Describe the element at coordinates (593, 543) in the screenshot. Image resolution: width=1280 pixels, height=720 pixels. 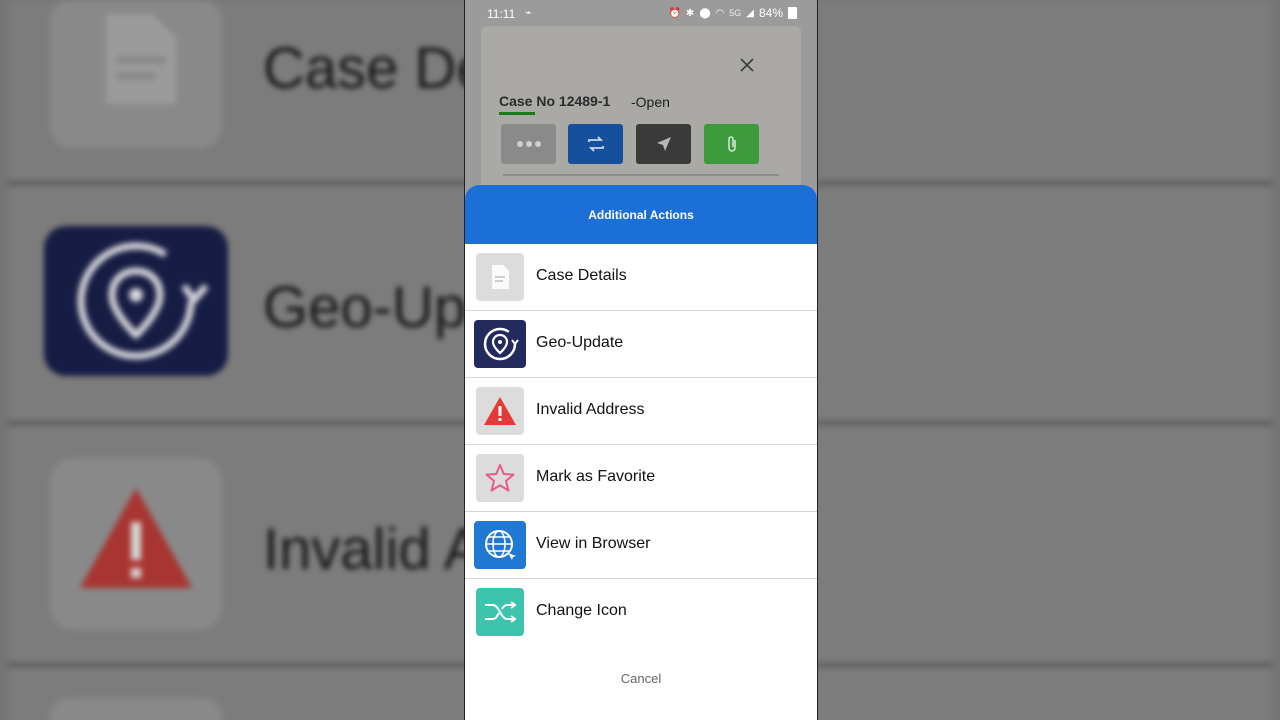
I see `action-label: View in Browser` at that location.